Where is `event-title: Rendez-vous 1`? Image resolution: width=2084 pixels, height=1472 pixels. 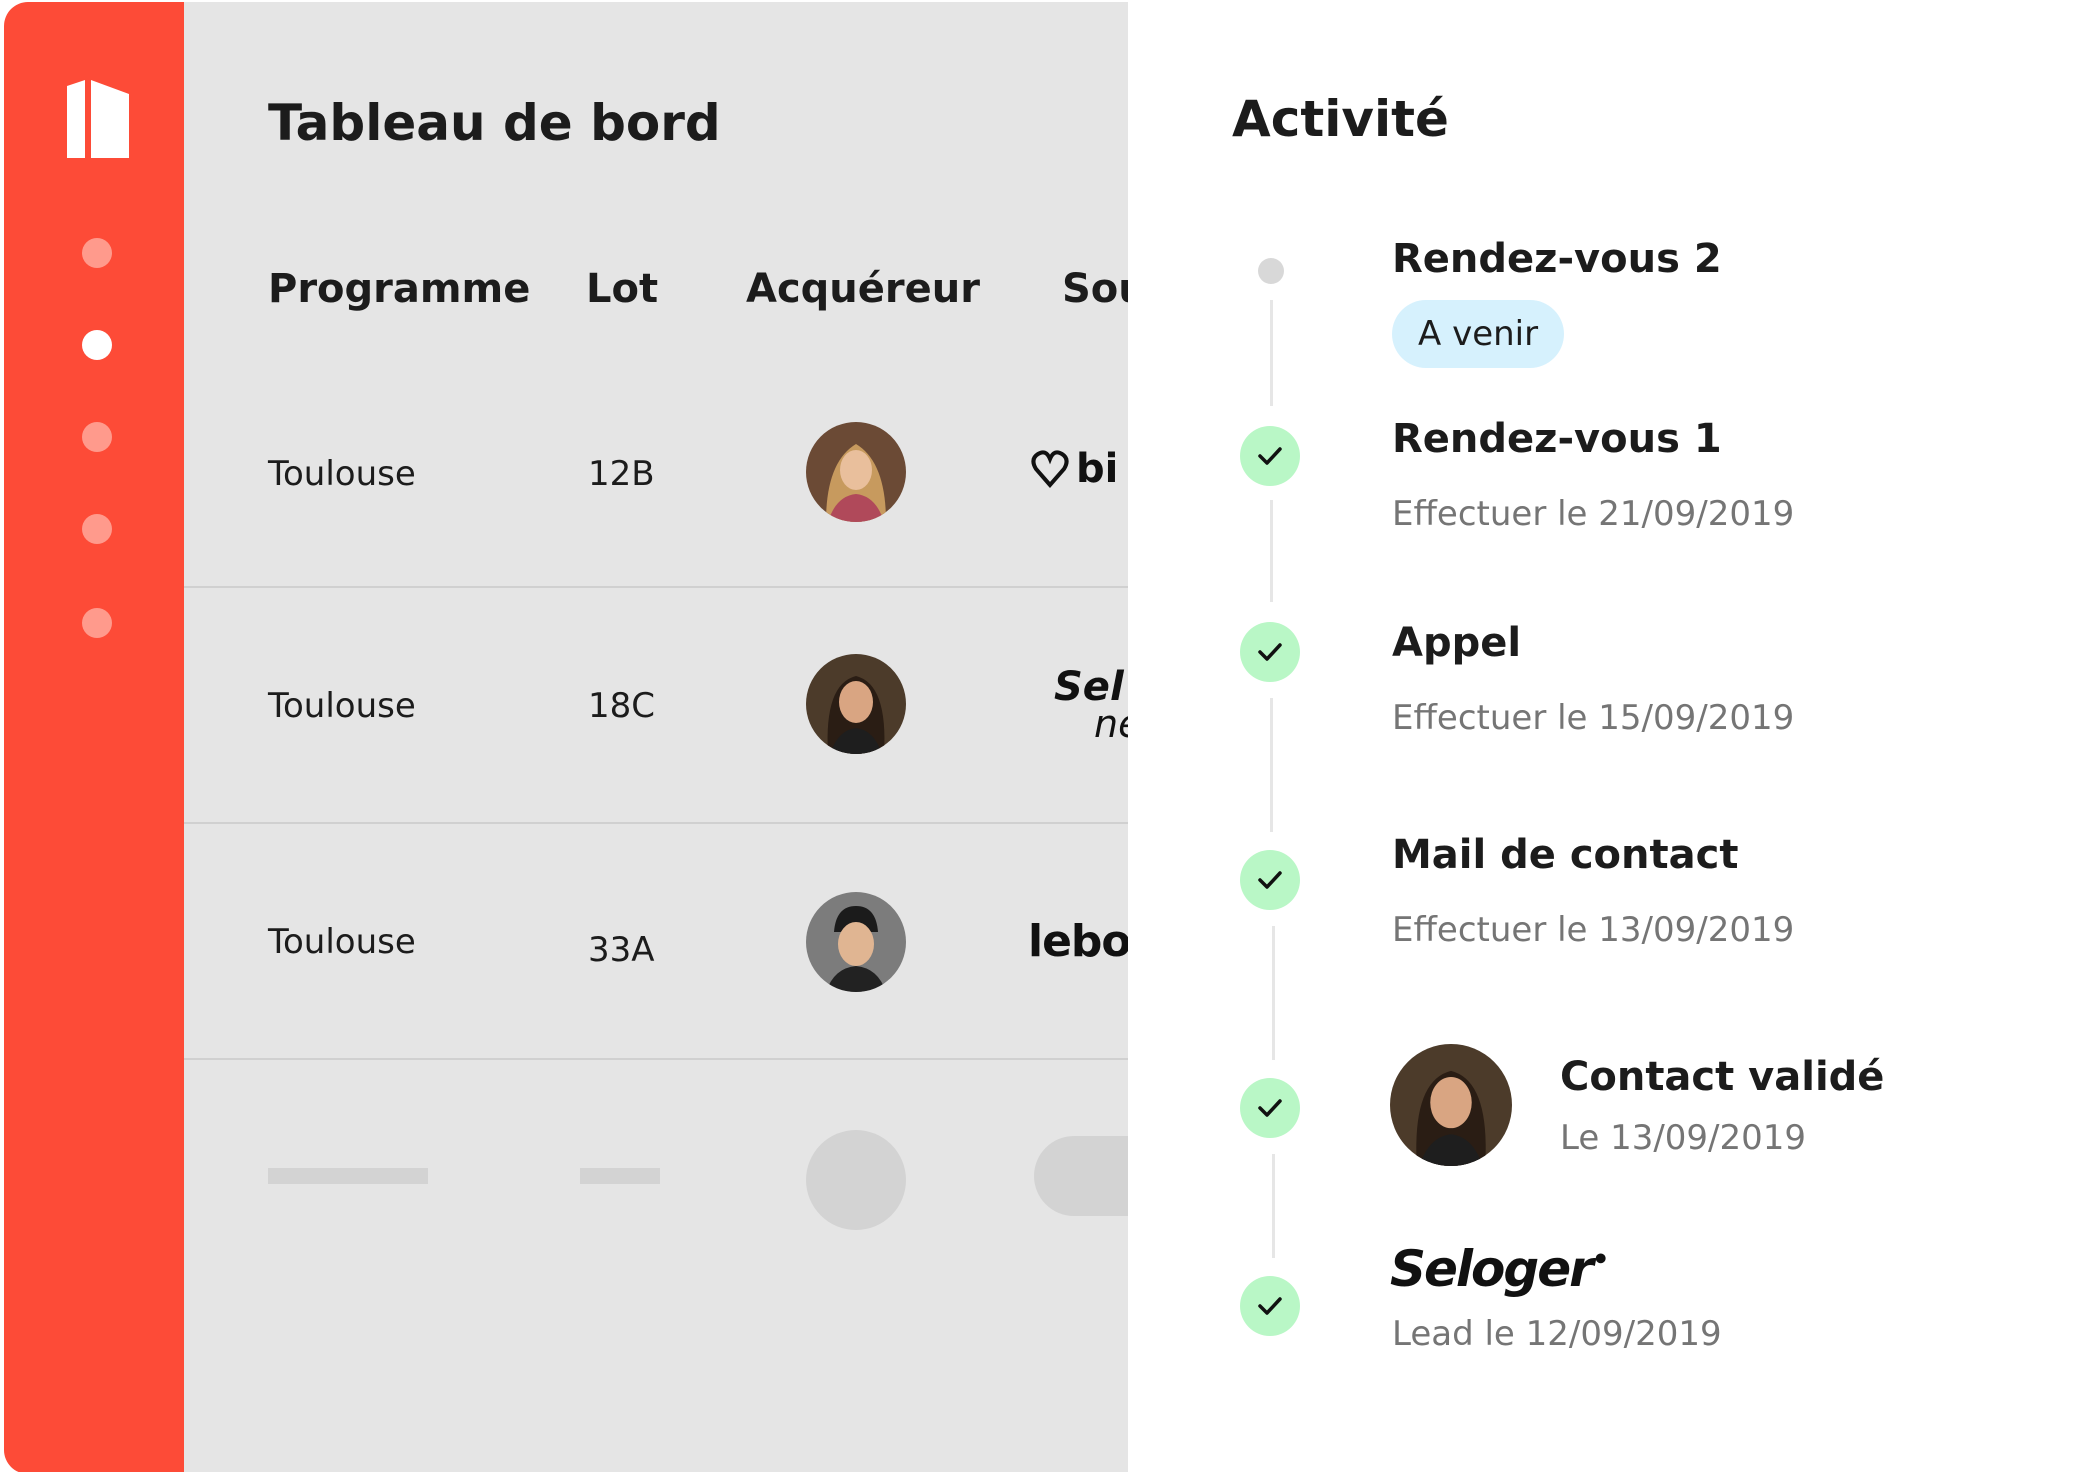
event-title: Rendez-vous 1 is located at coordinates (1557, 439).